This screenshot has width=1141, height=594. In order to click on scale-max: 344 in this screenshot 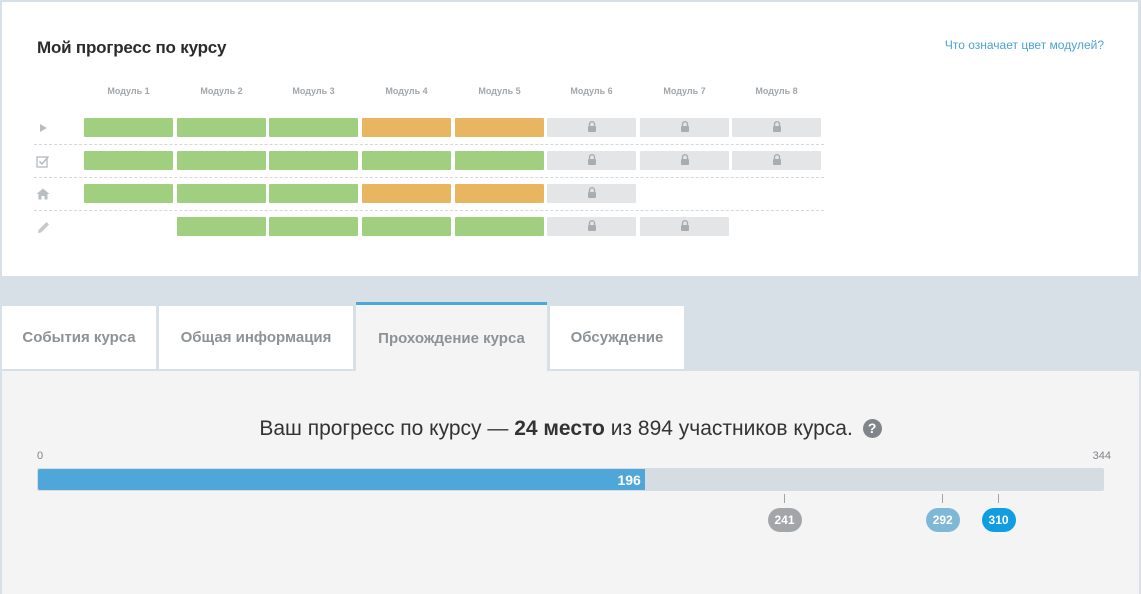, I will do `click(1101, 456)`.